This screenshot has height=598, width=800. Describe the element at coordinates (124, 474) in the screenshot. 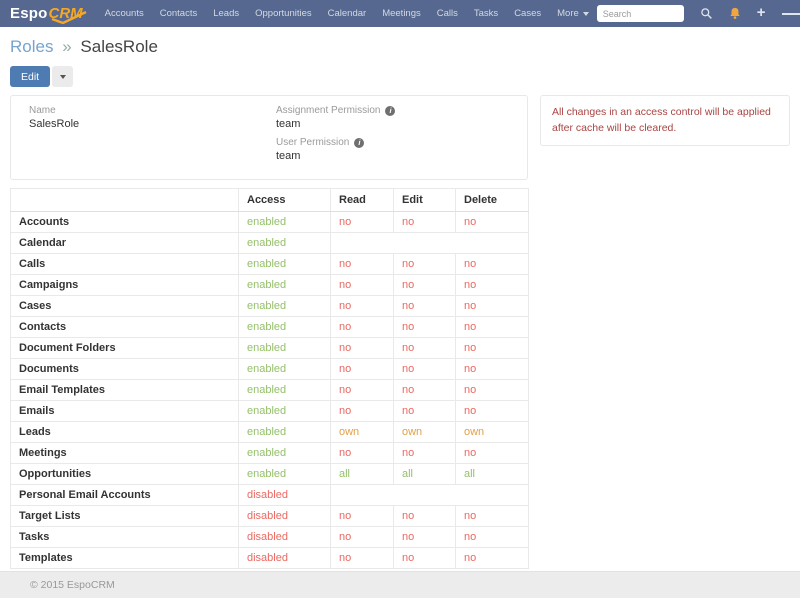

I see `scope-cell: Opportunities` at that location.